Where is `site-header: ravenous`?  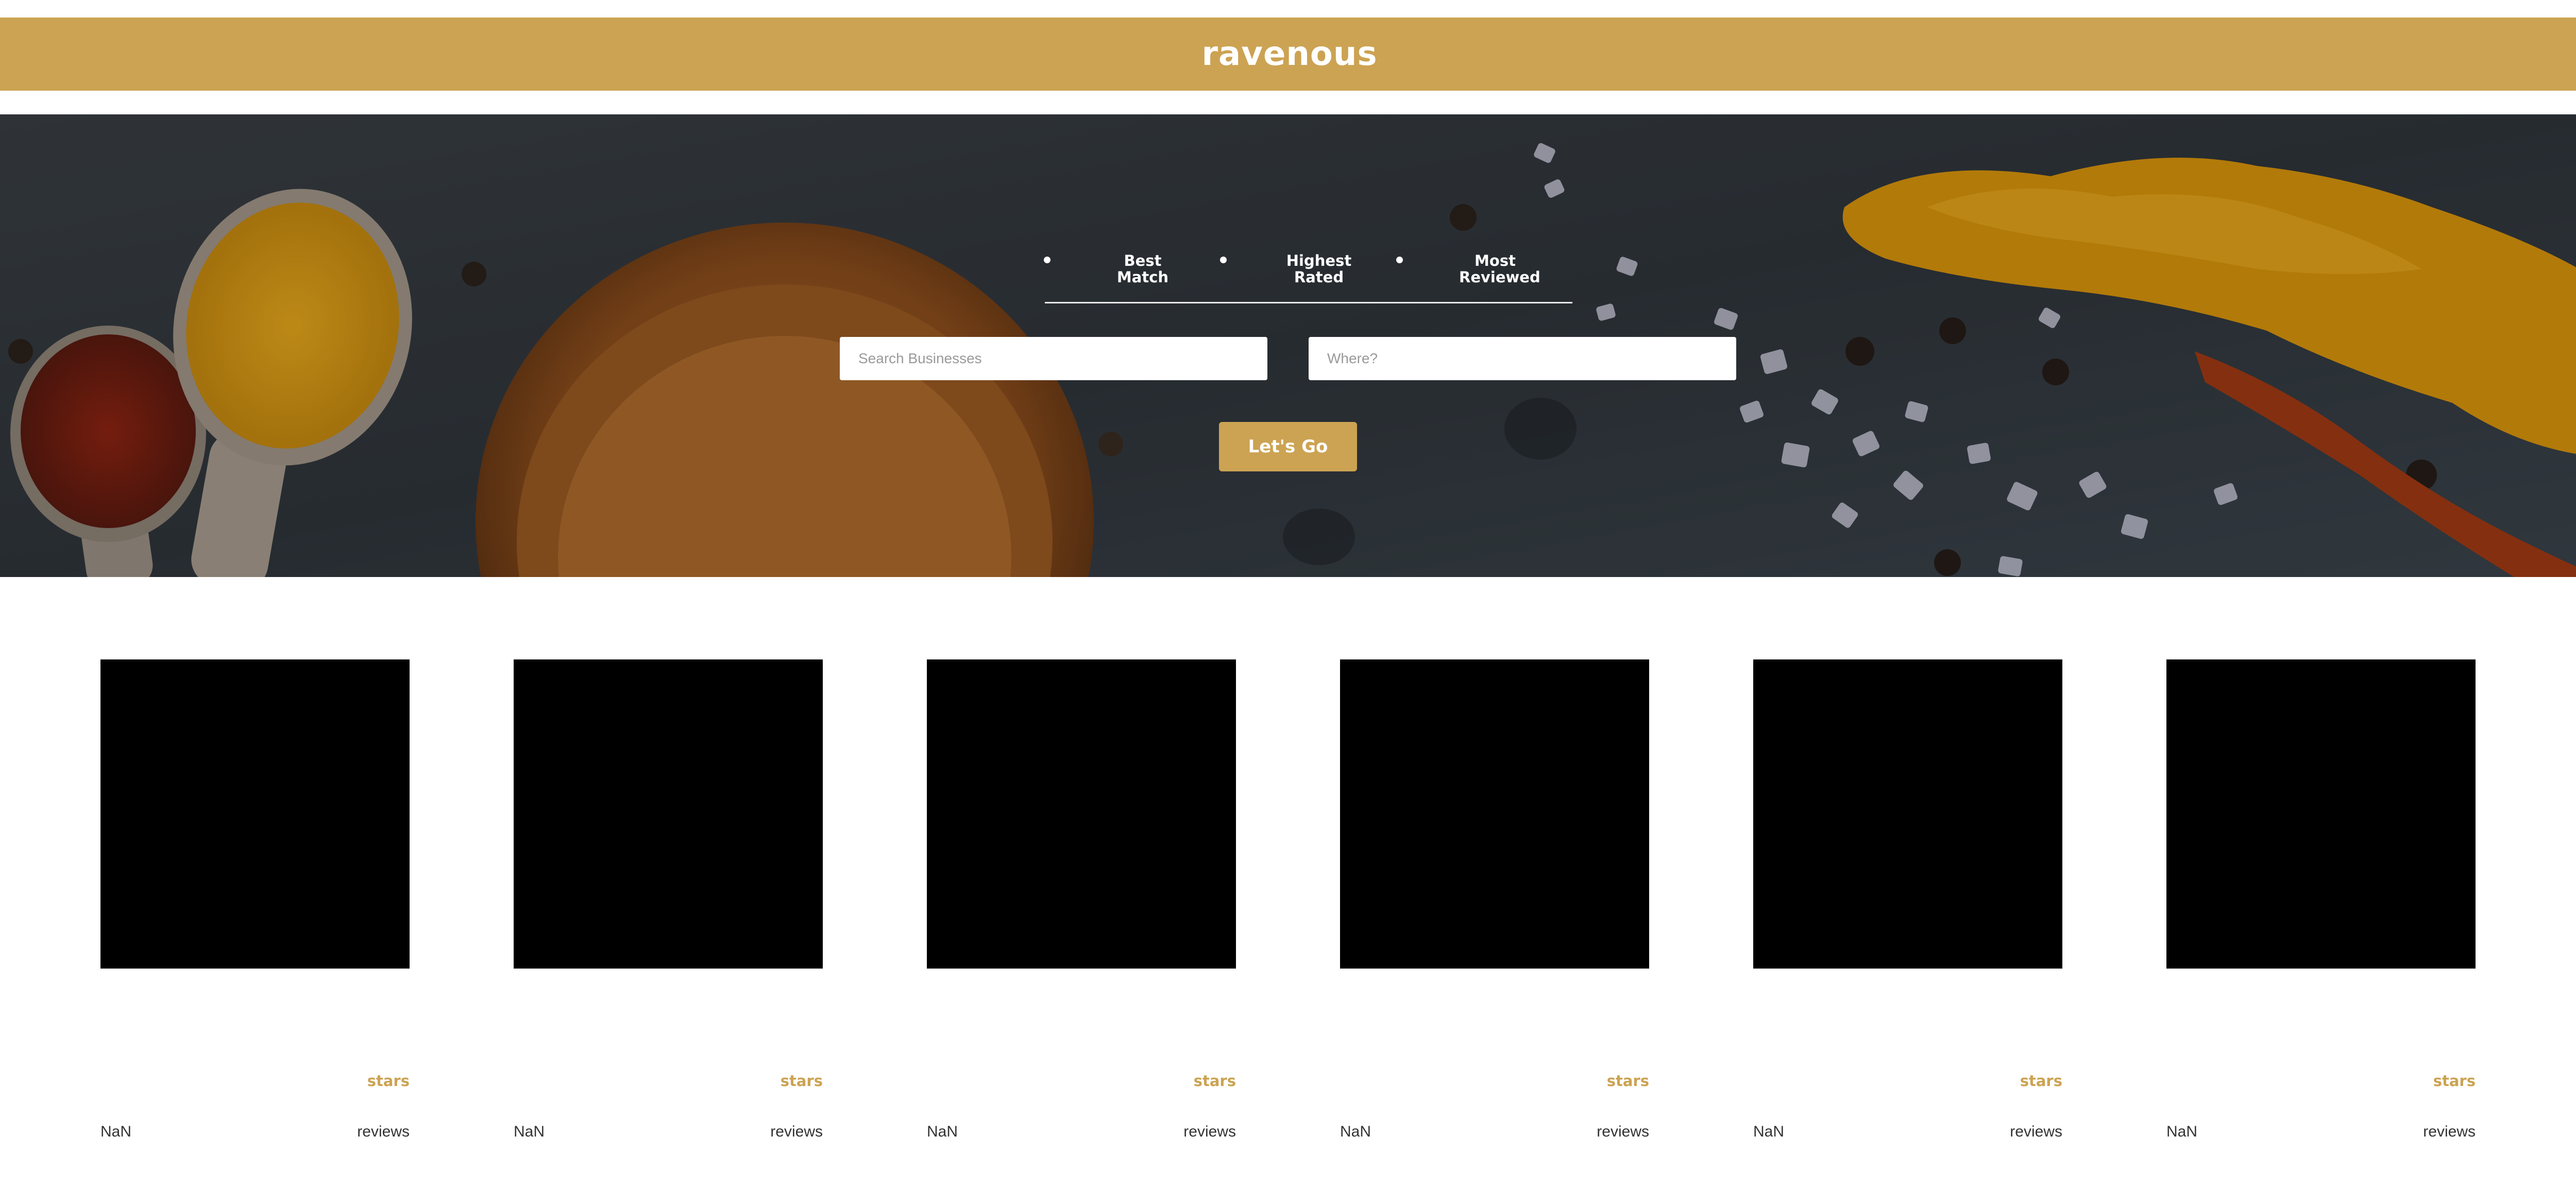 site-header: ravenous is located at coordinates (1288, 54).